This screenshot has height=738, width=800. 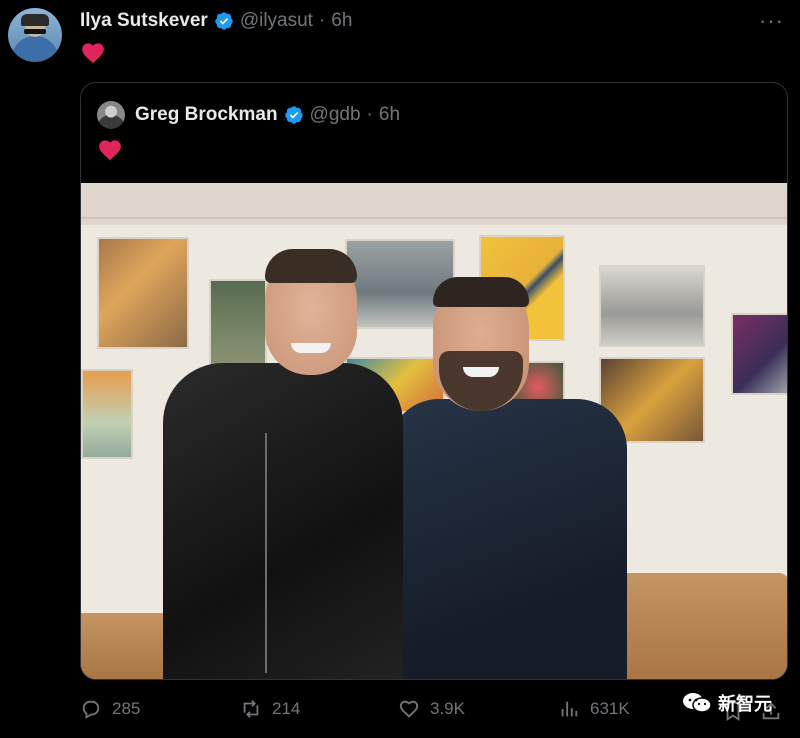 I want to click on person-left-jacket, so click(x=283, y=521).